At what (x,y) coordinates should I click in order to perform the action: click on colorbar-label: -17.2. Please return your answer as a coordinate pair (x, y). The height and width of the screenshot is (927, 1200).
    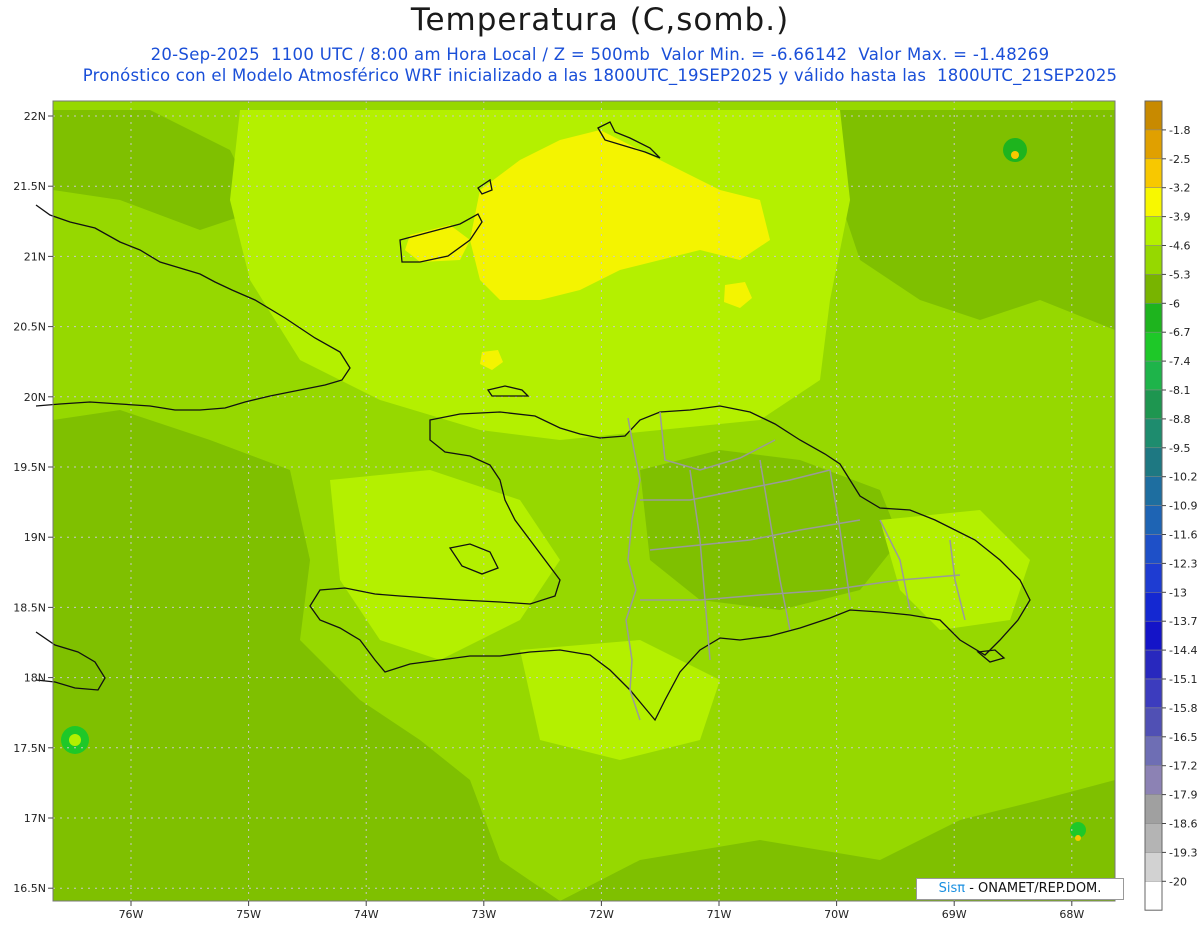
    Looking at the image, I should click on (1183, 766).